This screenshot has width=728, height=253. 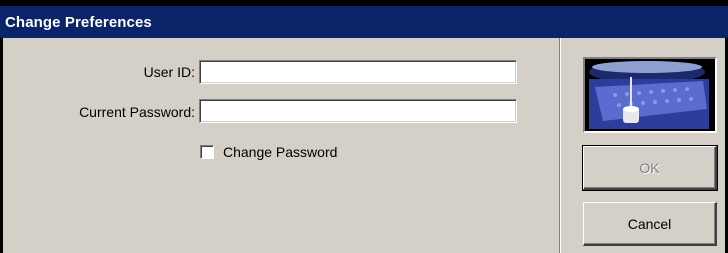 What do you see at coordinates (207, 152) in the screenshot?
I see `change-password-checkbox` at bounding box center [207, 152].